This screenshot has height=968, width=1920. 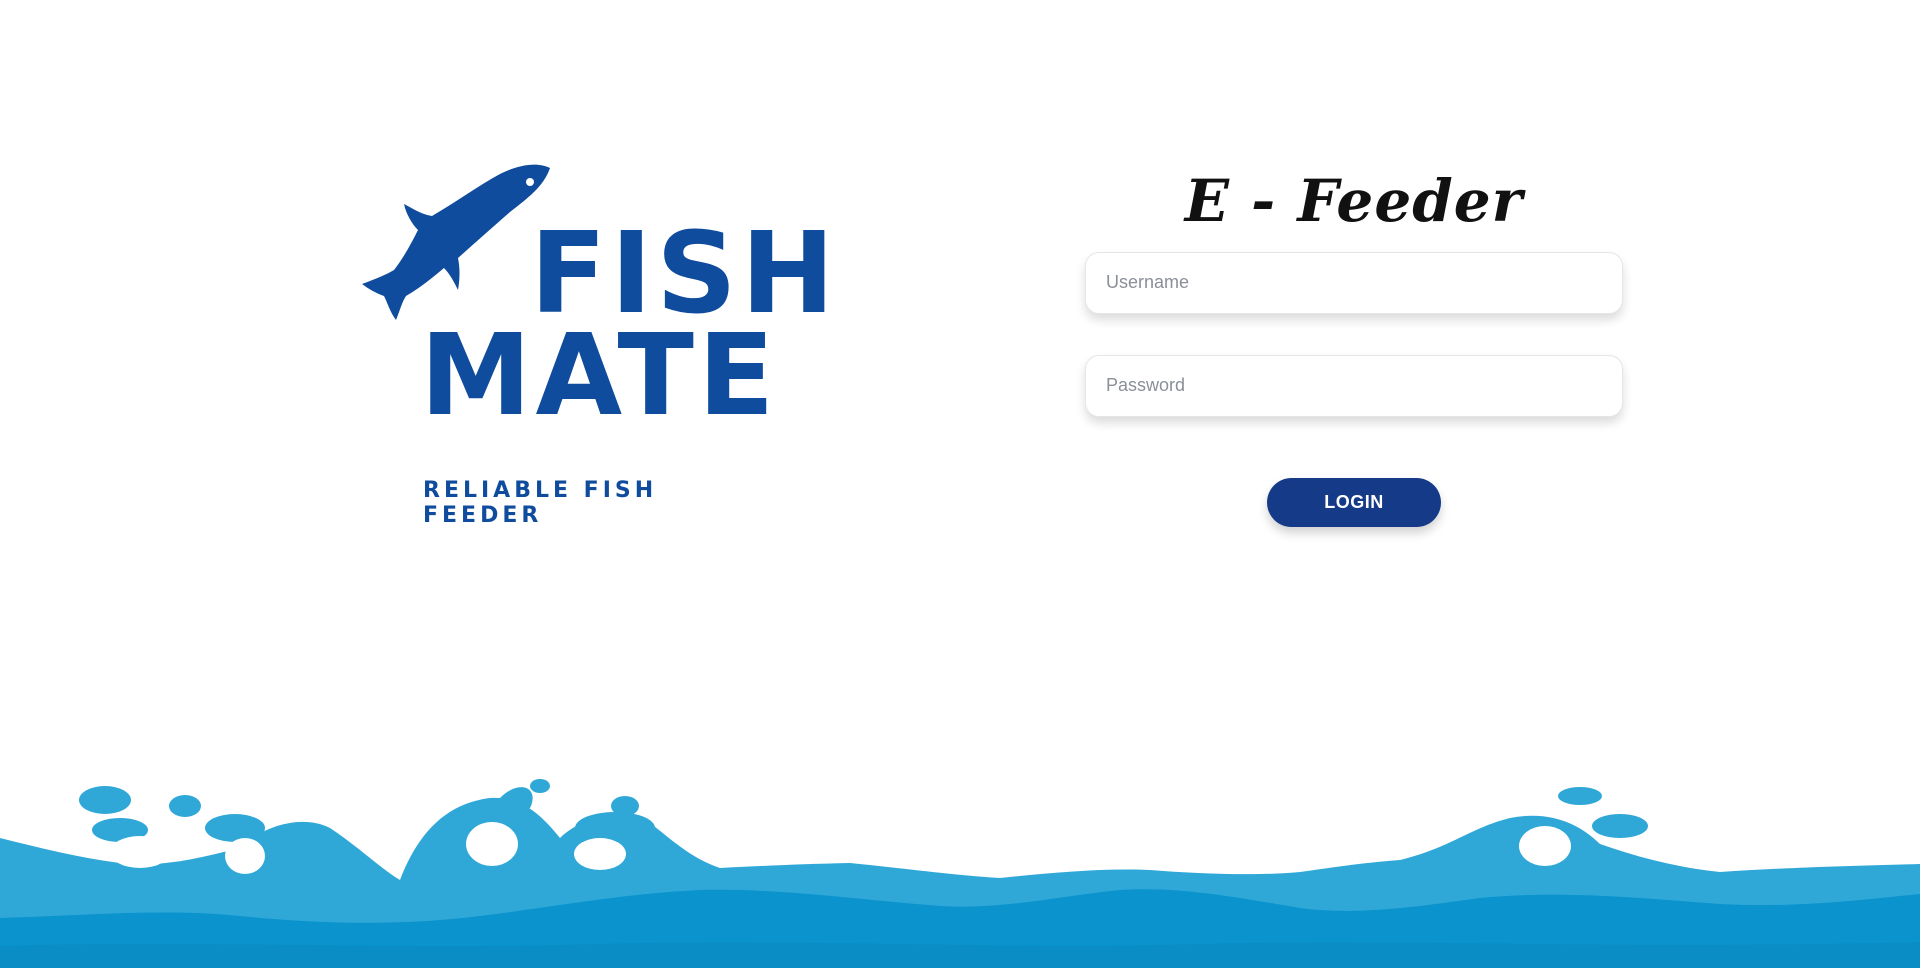 What do you see at coordinates (1354, 201) in the screenshot?
I see `app-title: E - Feeder` at bounding box center [1354, 201].